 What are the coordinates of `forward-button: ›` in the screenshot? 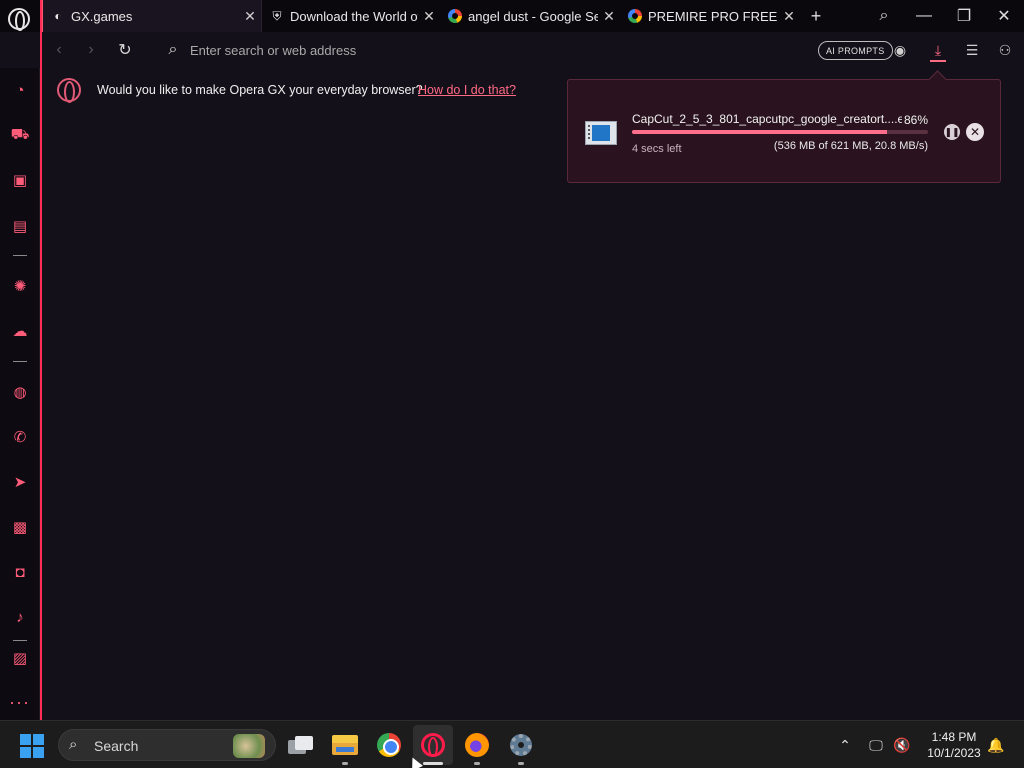 It's located at (91, 50).